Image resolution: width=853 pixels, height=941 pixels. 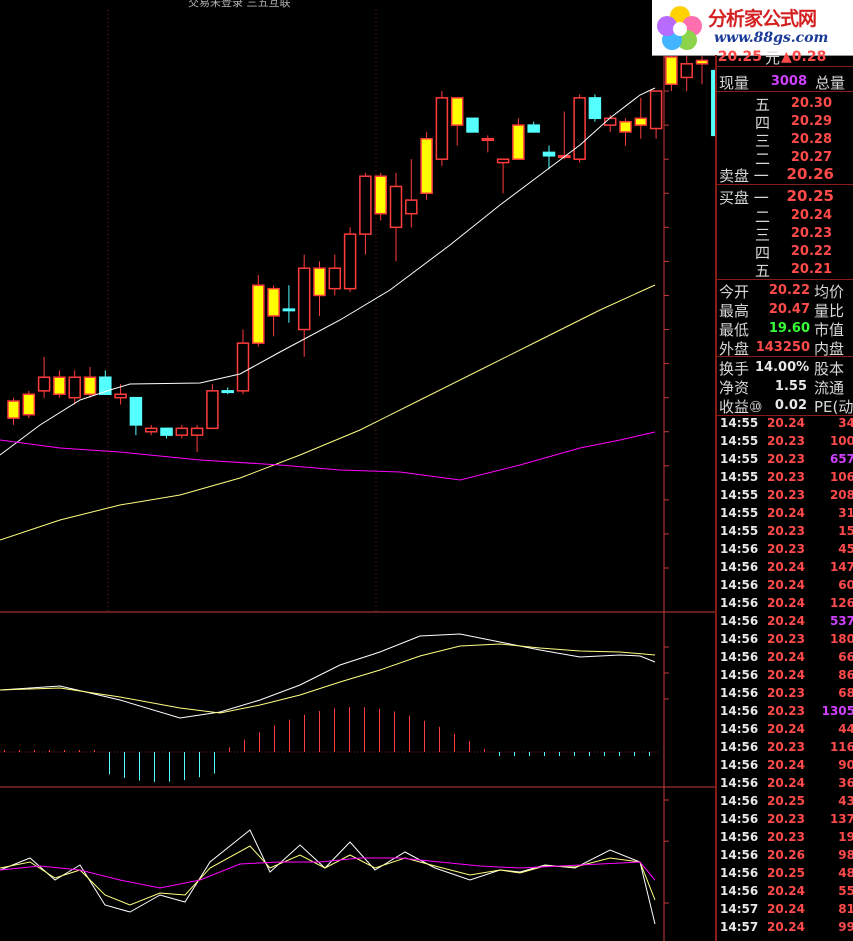 I want to click on tick-volume: 99, so click(x=845, y=927).